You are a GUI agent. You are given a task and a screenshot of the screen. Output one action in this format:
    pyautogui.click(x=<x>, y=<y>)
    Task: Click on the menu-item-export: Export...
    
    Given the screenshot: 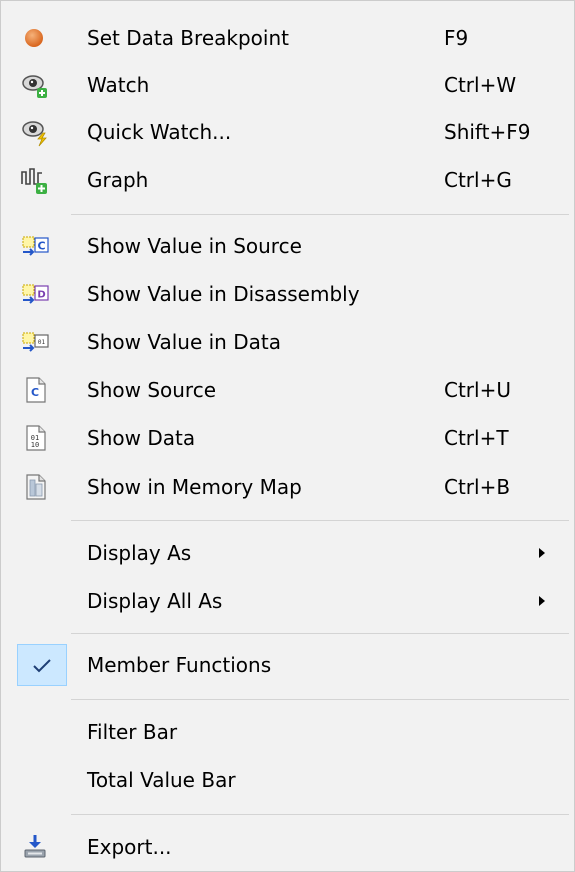 What is the action you would take?
    pyautogui.click(x=287, y=847)
    